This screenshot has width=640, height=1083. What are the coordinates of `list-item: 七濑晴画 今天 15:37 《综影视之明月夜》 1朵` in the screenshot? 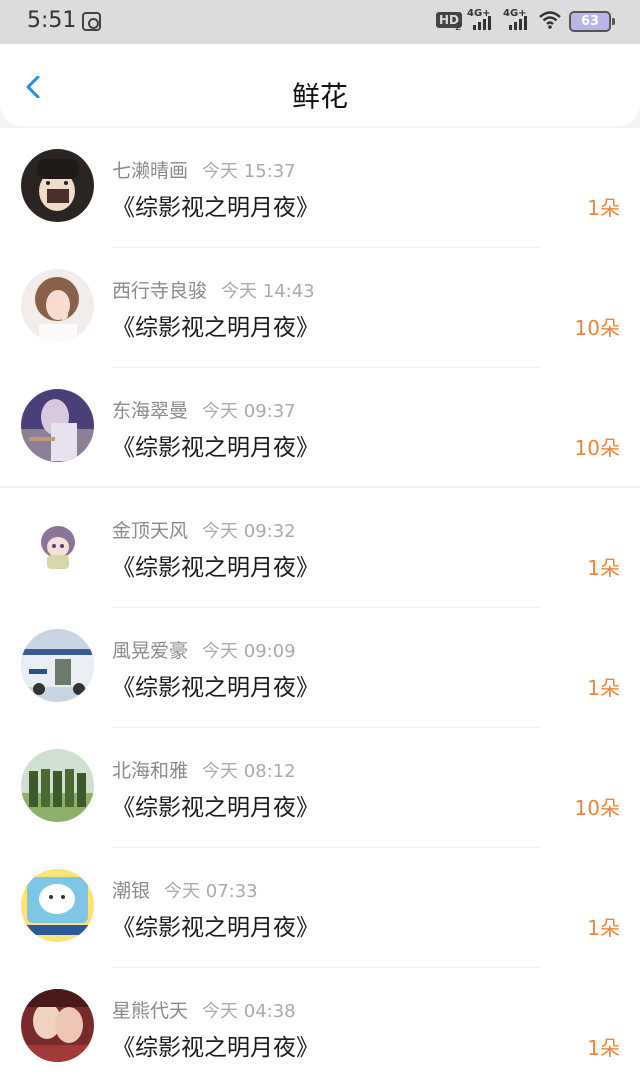 It's located at (320, 188).